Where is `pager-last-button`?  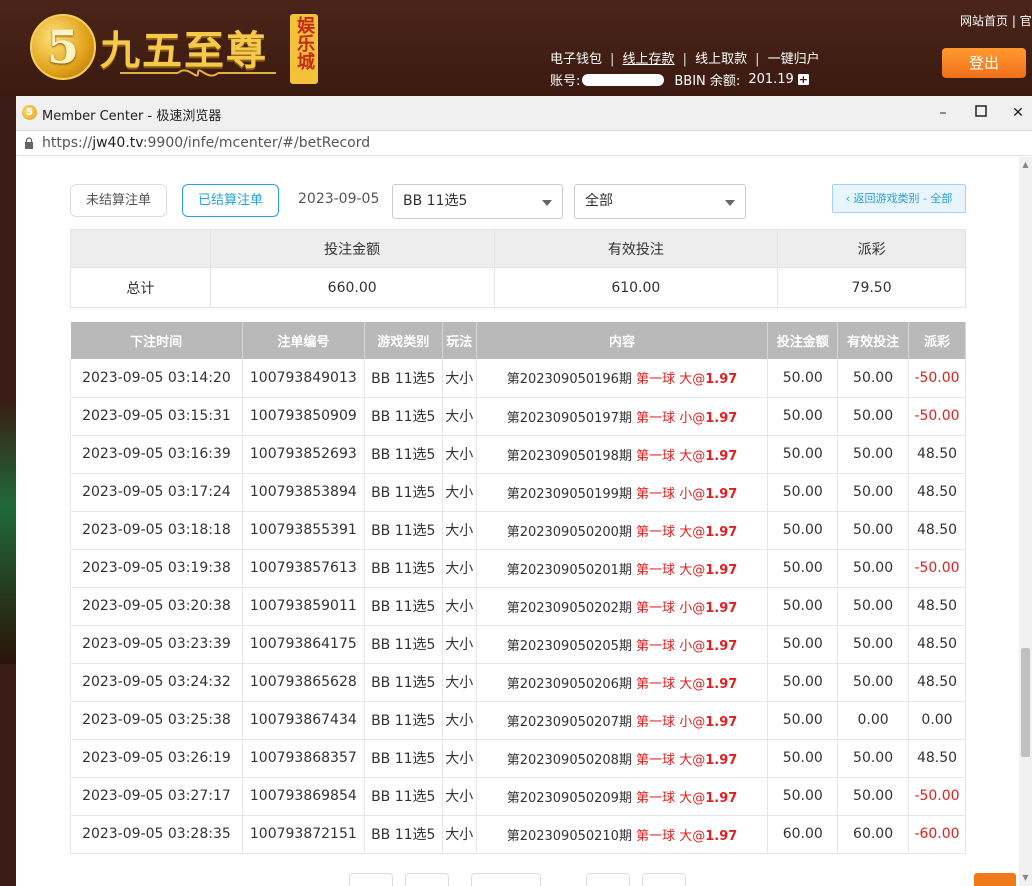
pager-last-button is located at coordinates (664, 879).